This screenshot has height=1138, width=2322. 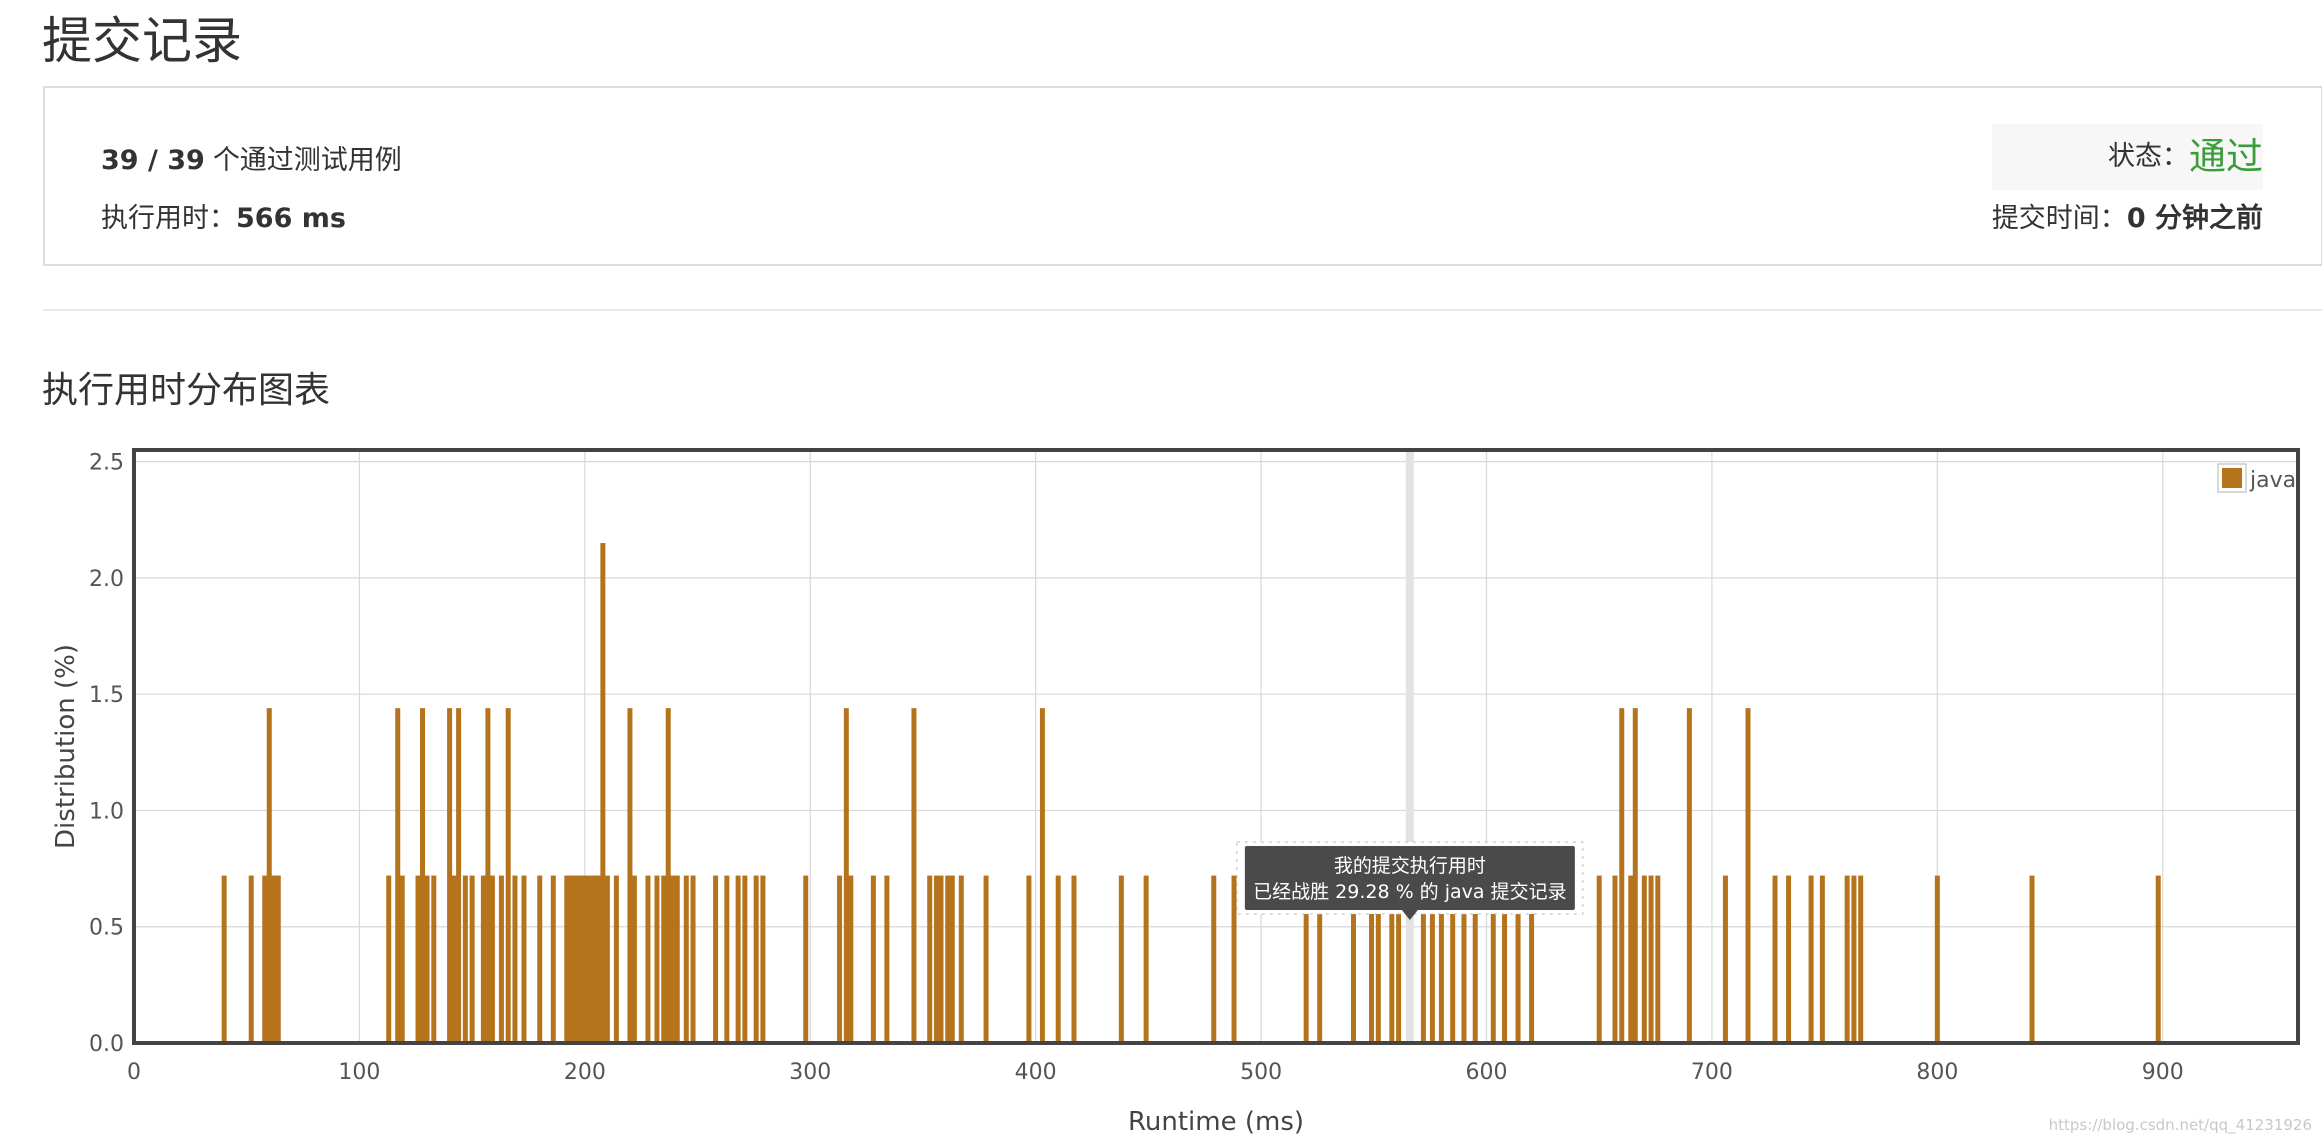 What do you see at coordinates (2272, 480) in the screenshot?
I see `legend-label: java` at bounding box center [2272, 480].